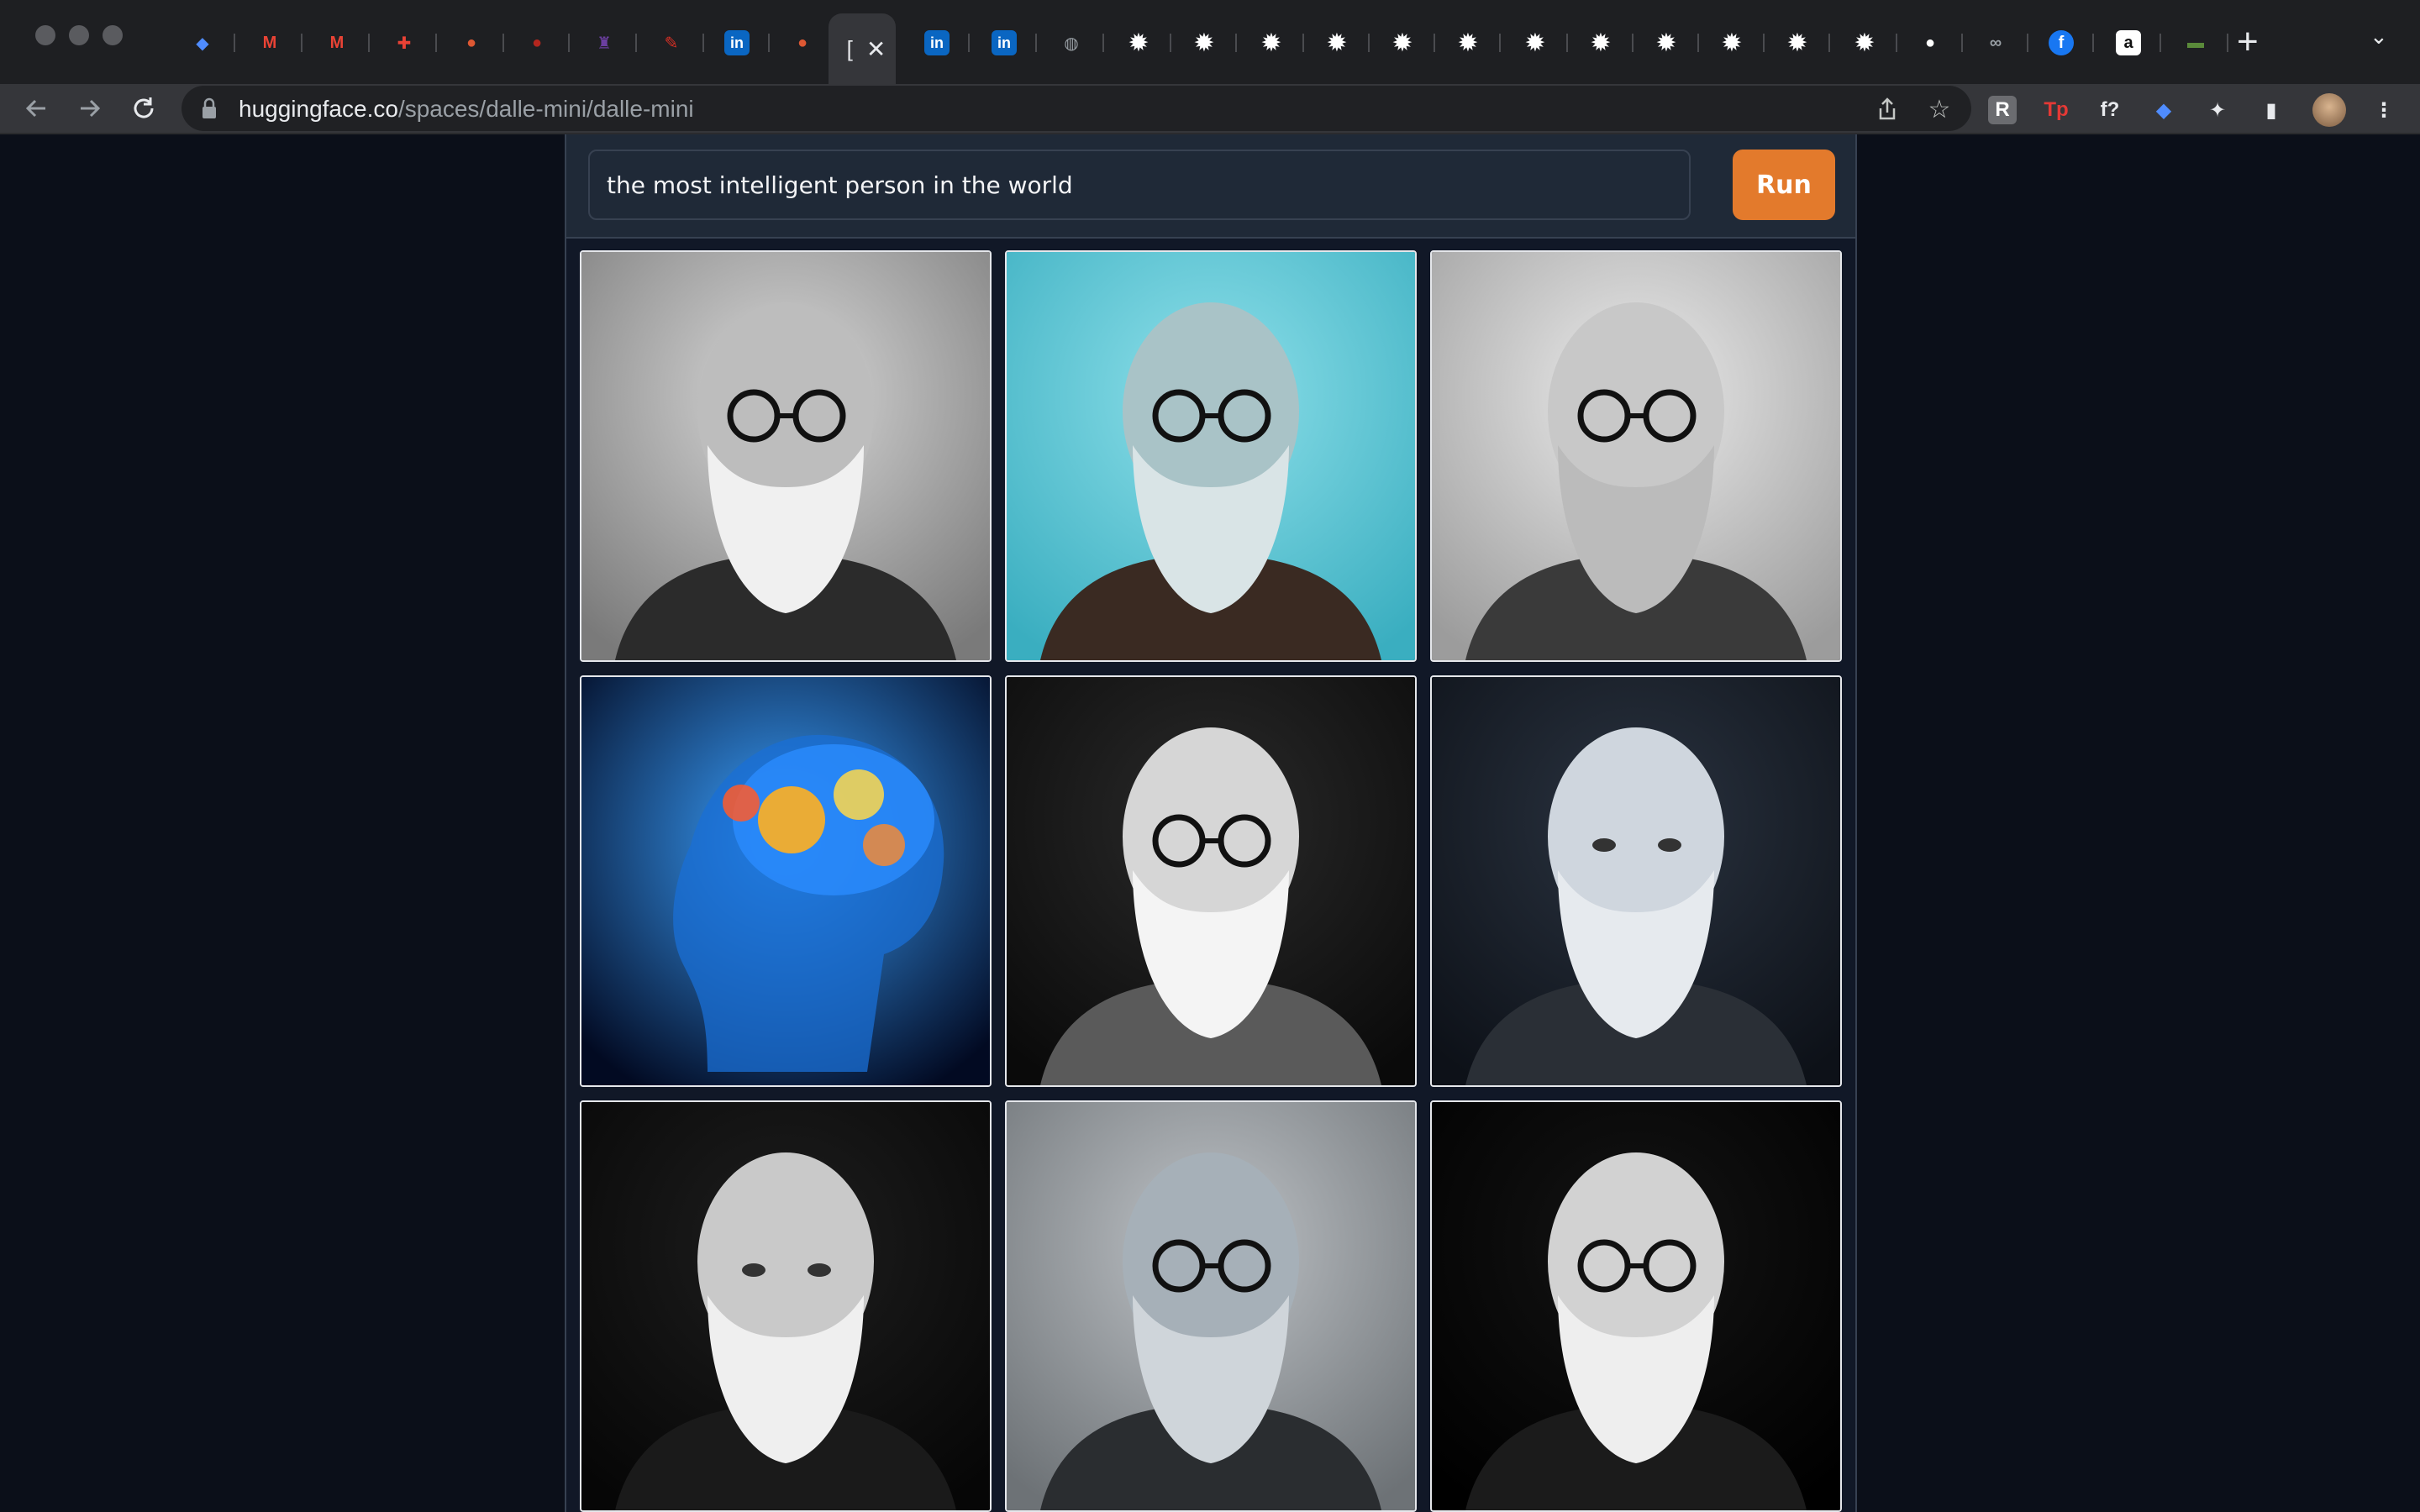  What do you see at coordinates (786, 1306) in the screenshot?
I see `bearded-man-writing-portrait` at bounding box center [786, 1306].